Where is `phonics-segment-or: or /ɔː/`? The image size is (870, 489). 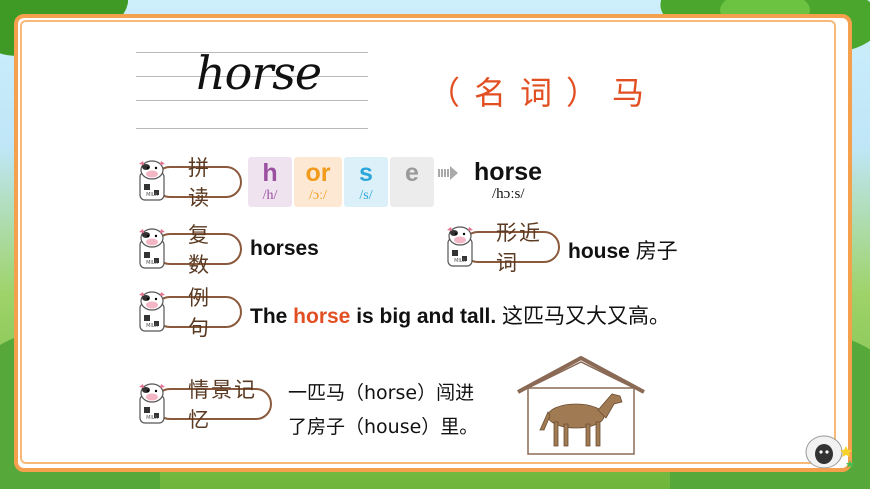 phonics-segment-or: or /ɔː/ is located at coordinates (318, 182).